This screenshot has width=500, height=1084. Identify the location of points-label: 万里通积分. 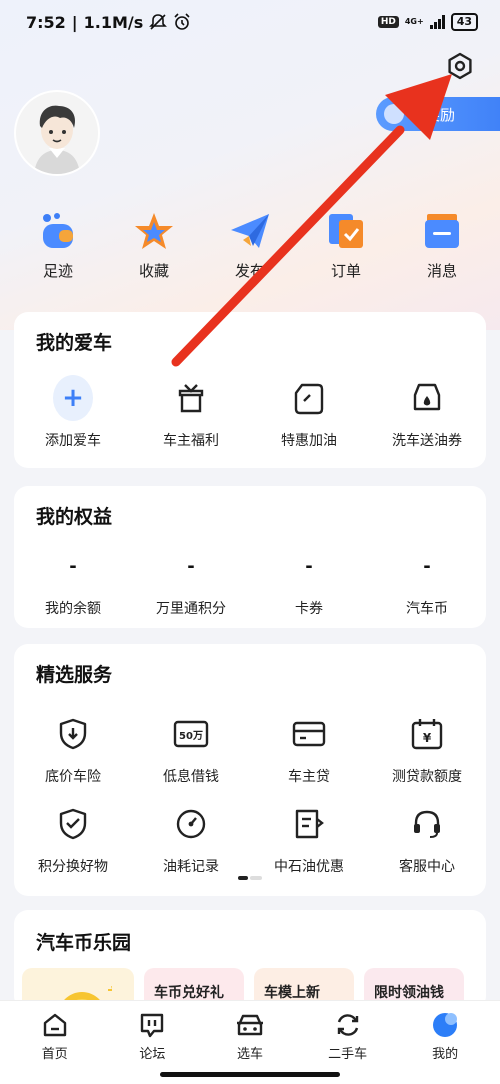
(191, 609).